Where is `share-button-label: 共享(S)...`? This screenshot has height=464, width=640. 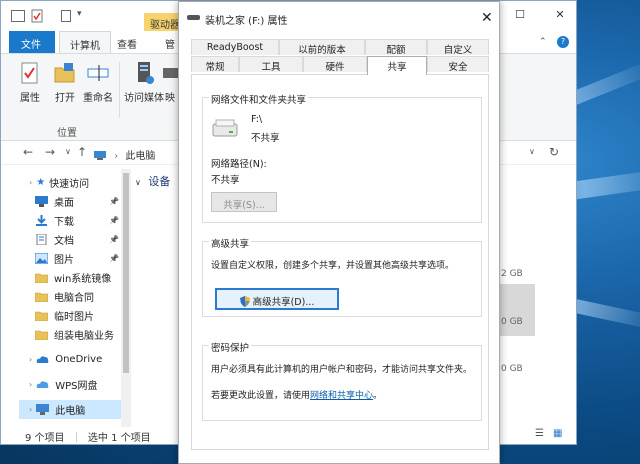 share-button-label: 共享(S)... is located at coordinates (244, 205).